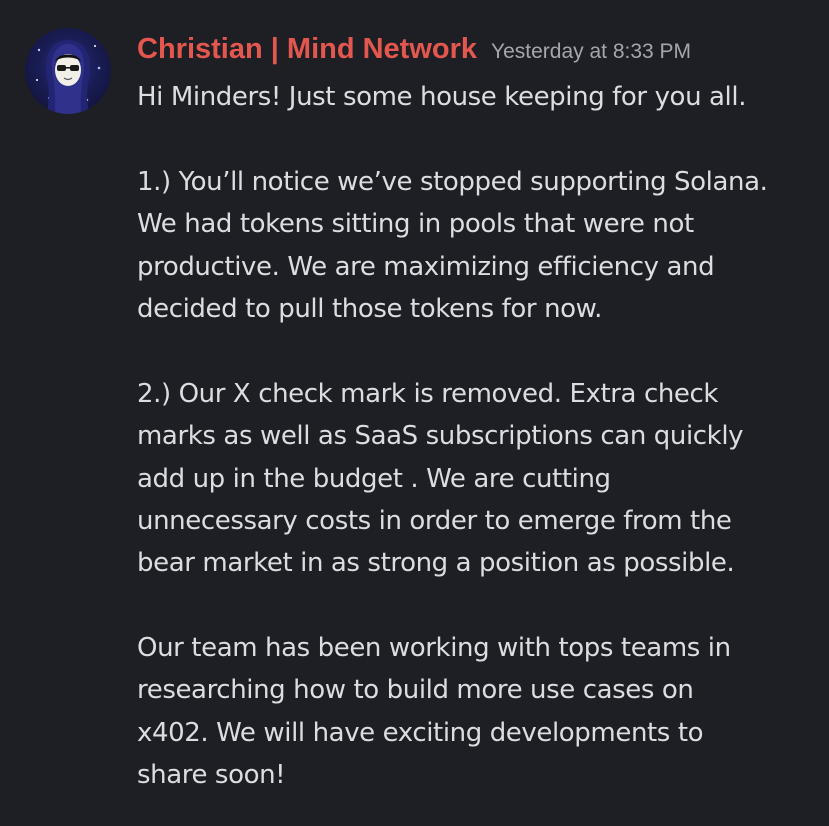 The width and height of the screenshot is (829, 826). What do you see at coordinates (211, 775) in the screenshot?
I see `message-line: share soon!` at bounding box center [211, 775].